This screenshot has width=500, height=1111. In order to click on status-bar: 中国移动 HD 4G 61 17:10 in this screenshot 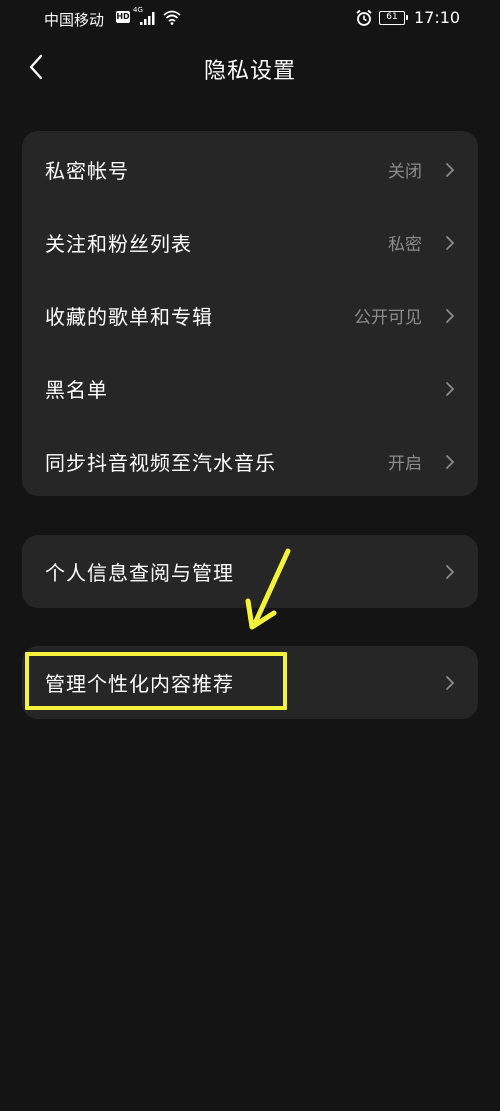, I will do `click(250, 19)`.